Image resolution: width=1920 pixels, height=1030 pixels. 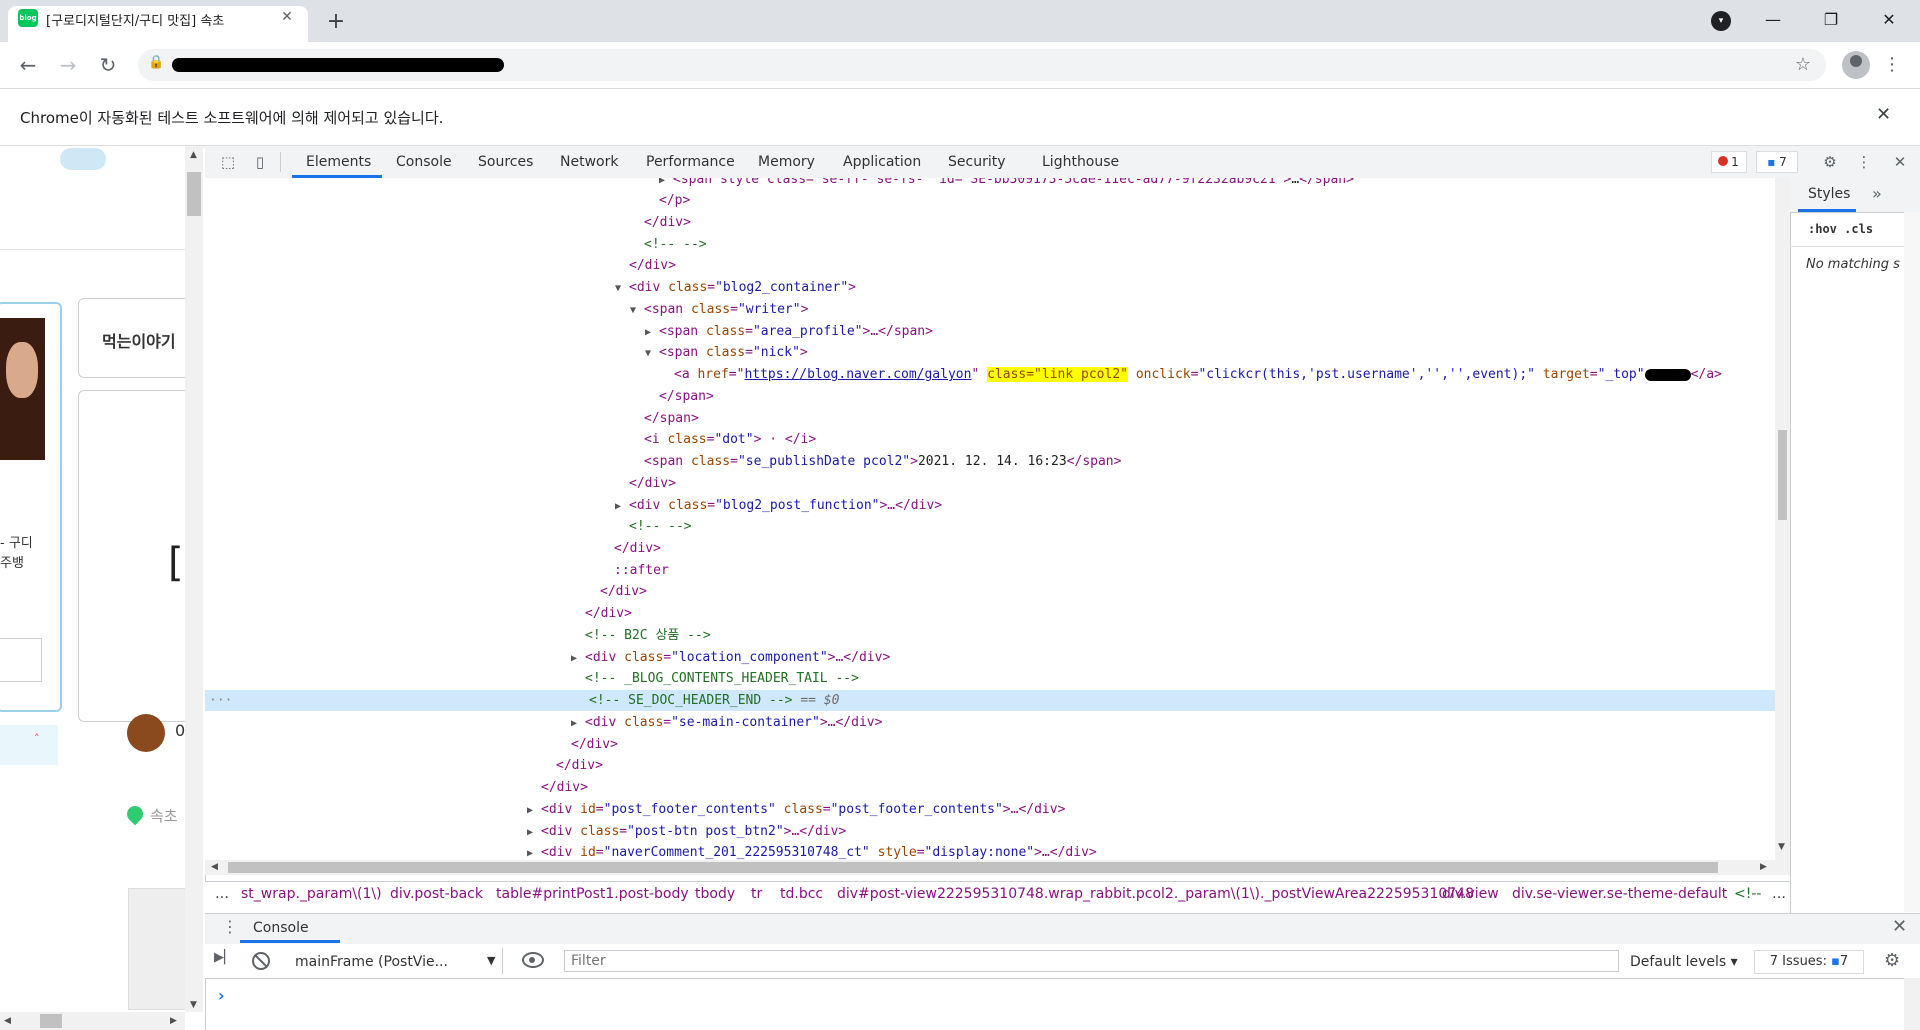 I want to click on close-window-button: ✕, so click(x=1889, y=20).